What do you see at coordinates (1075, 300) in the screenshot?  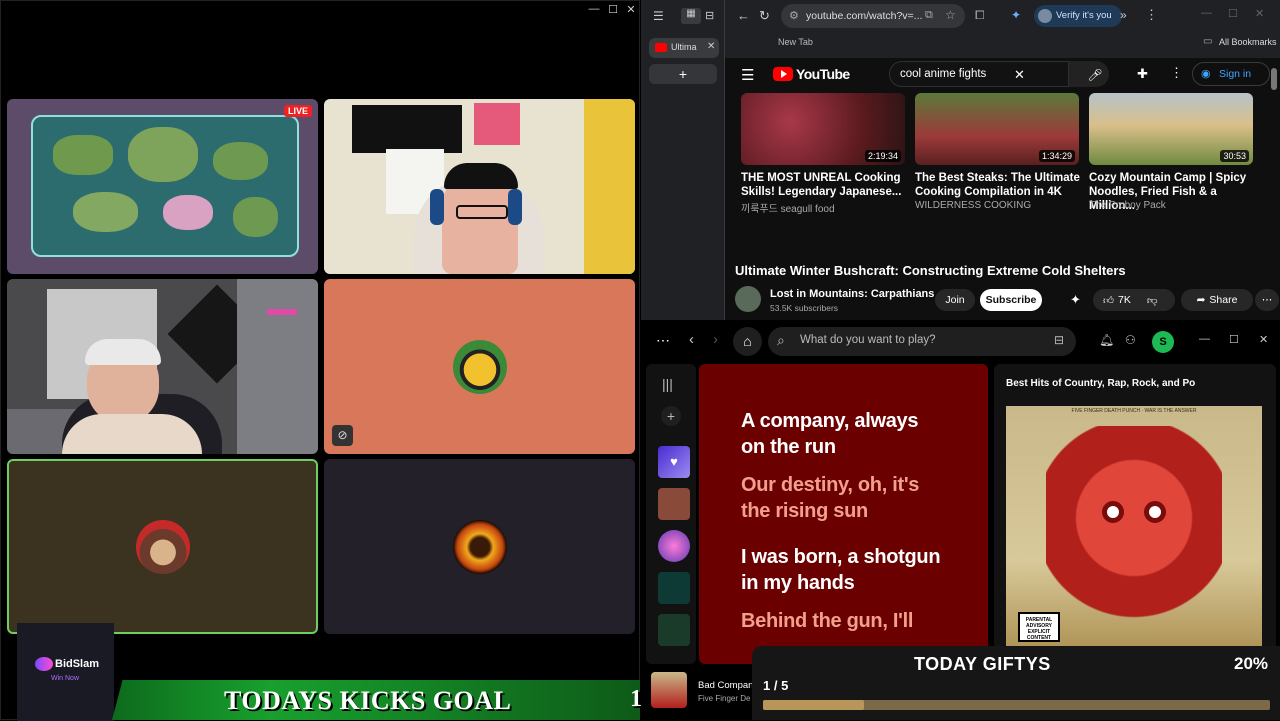 I see `hype-icon: ✦` at bounding box center [1075, 300].